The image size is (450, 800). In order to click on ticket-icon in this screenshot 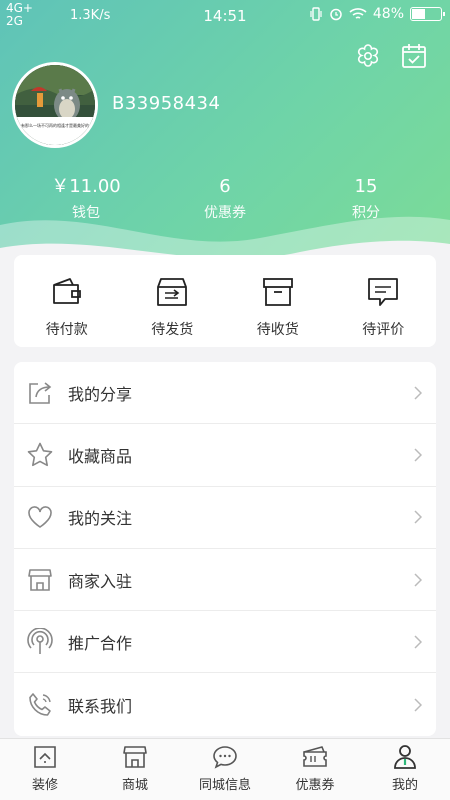, I will do `click(315, 756)`.